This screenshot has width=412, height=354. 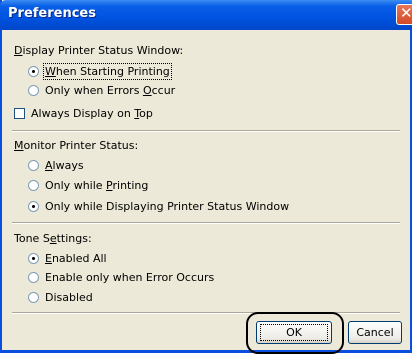 I want to click on radio-always: Always, so click(x=56, y=165).